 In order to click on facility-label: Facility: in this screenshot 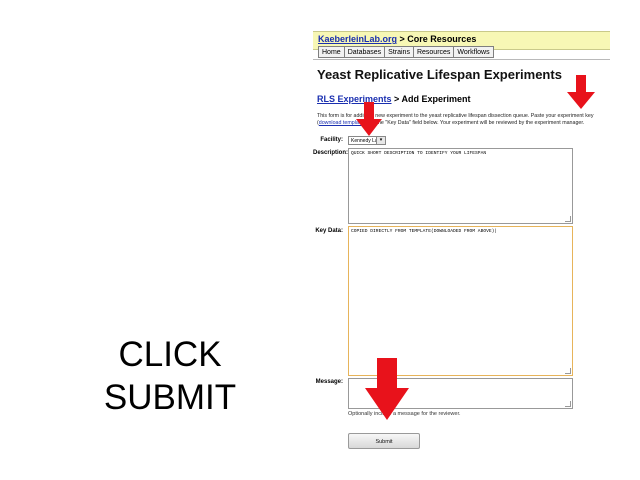, I will do `click(331, 140)`.